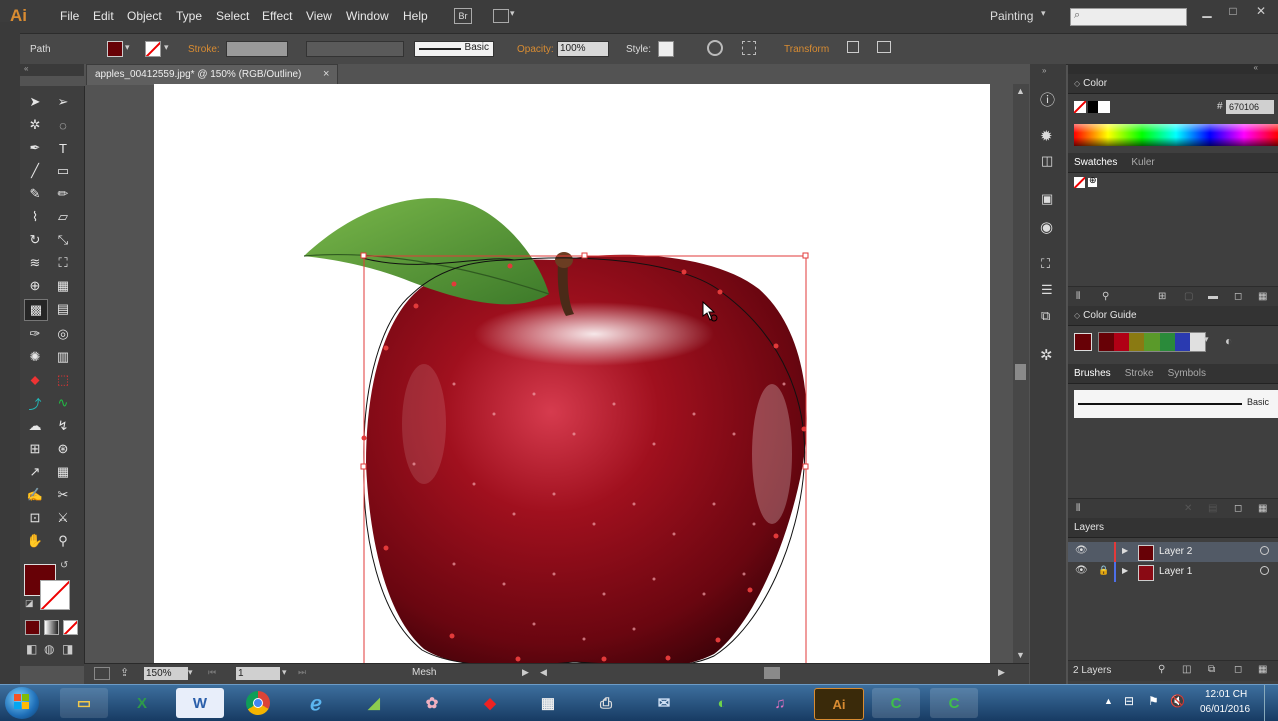  I want to click on panel-menu-icon, so click(884, 47).